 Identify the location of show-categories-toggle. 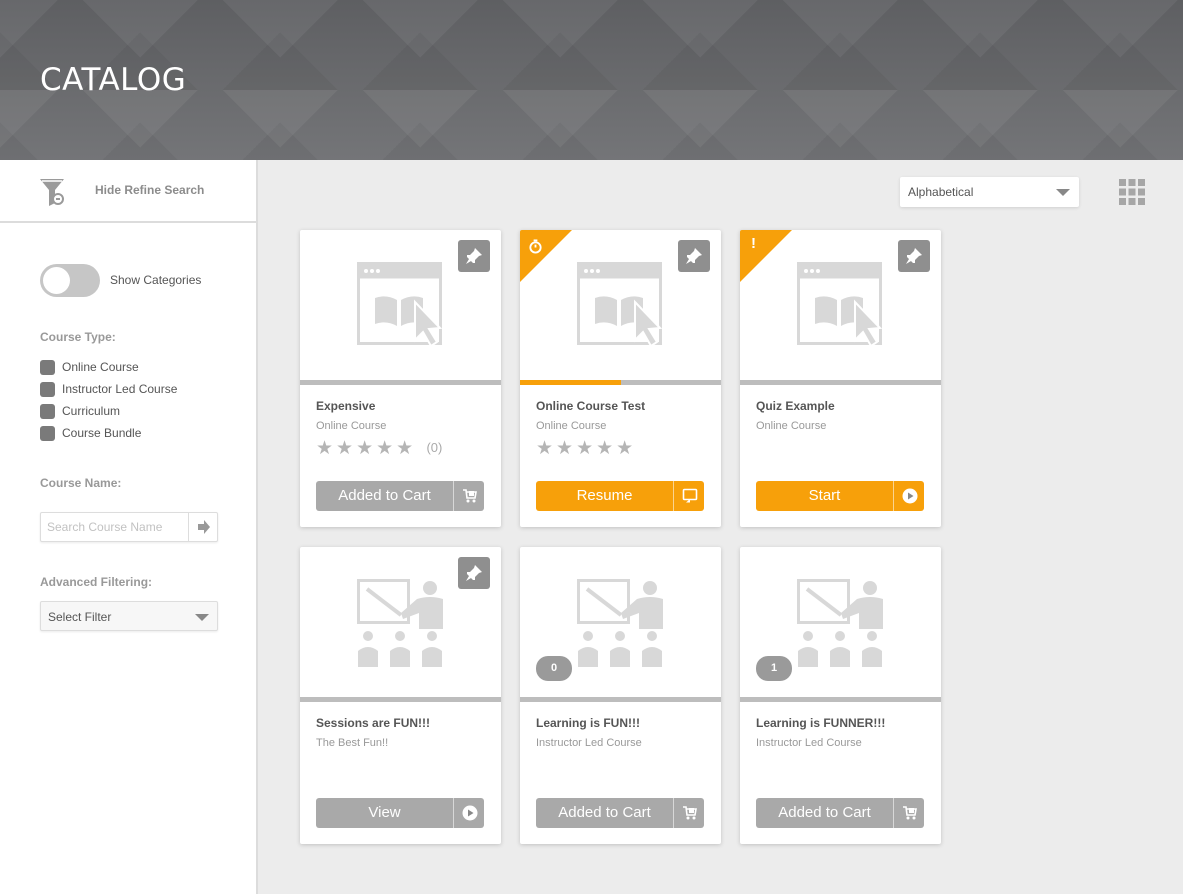
(70, 280).